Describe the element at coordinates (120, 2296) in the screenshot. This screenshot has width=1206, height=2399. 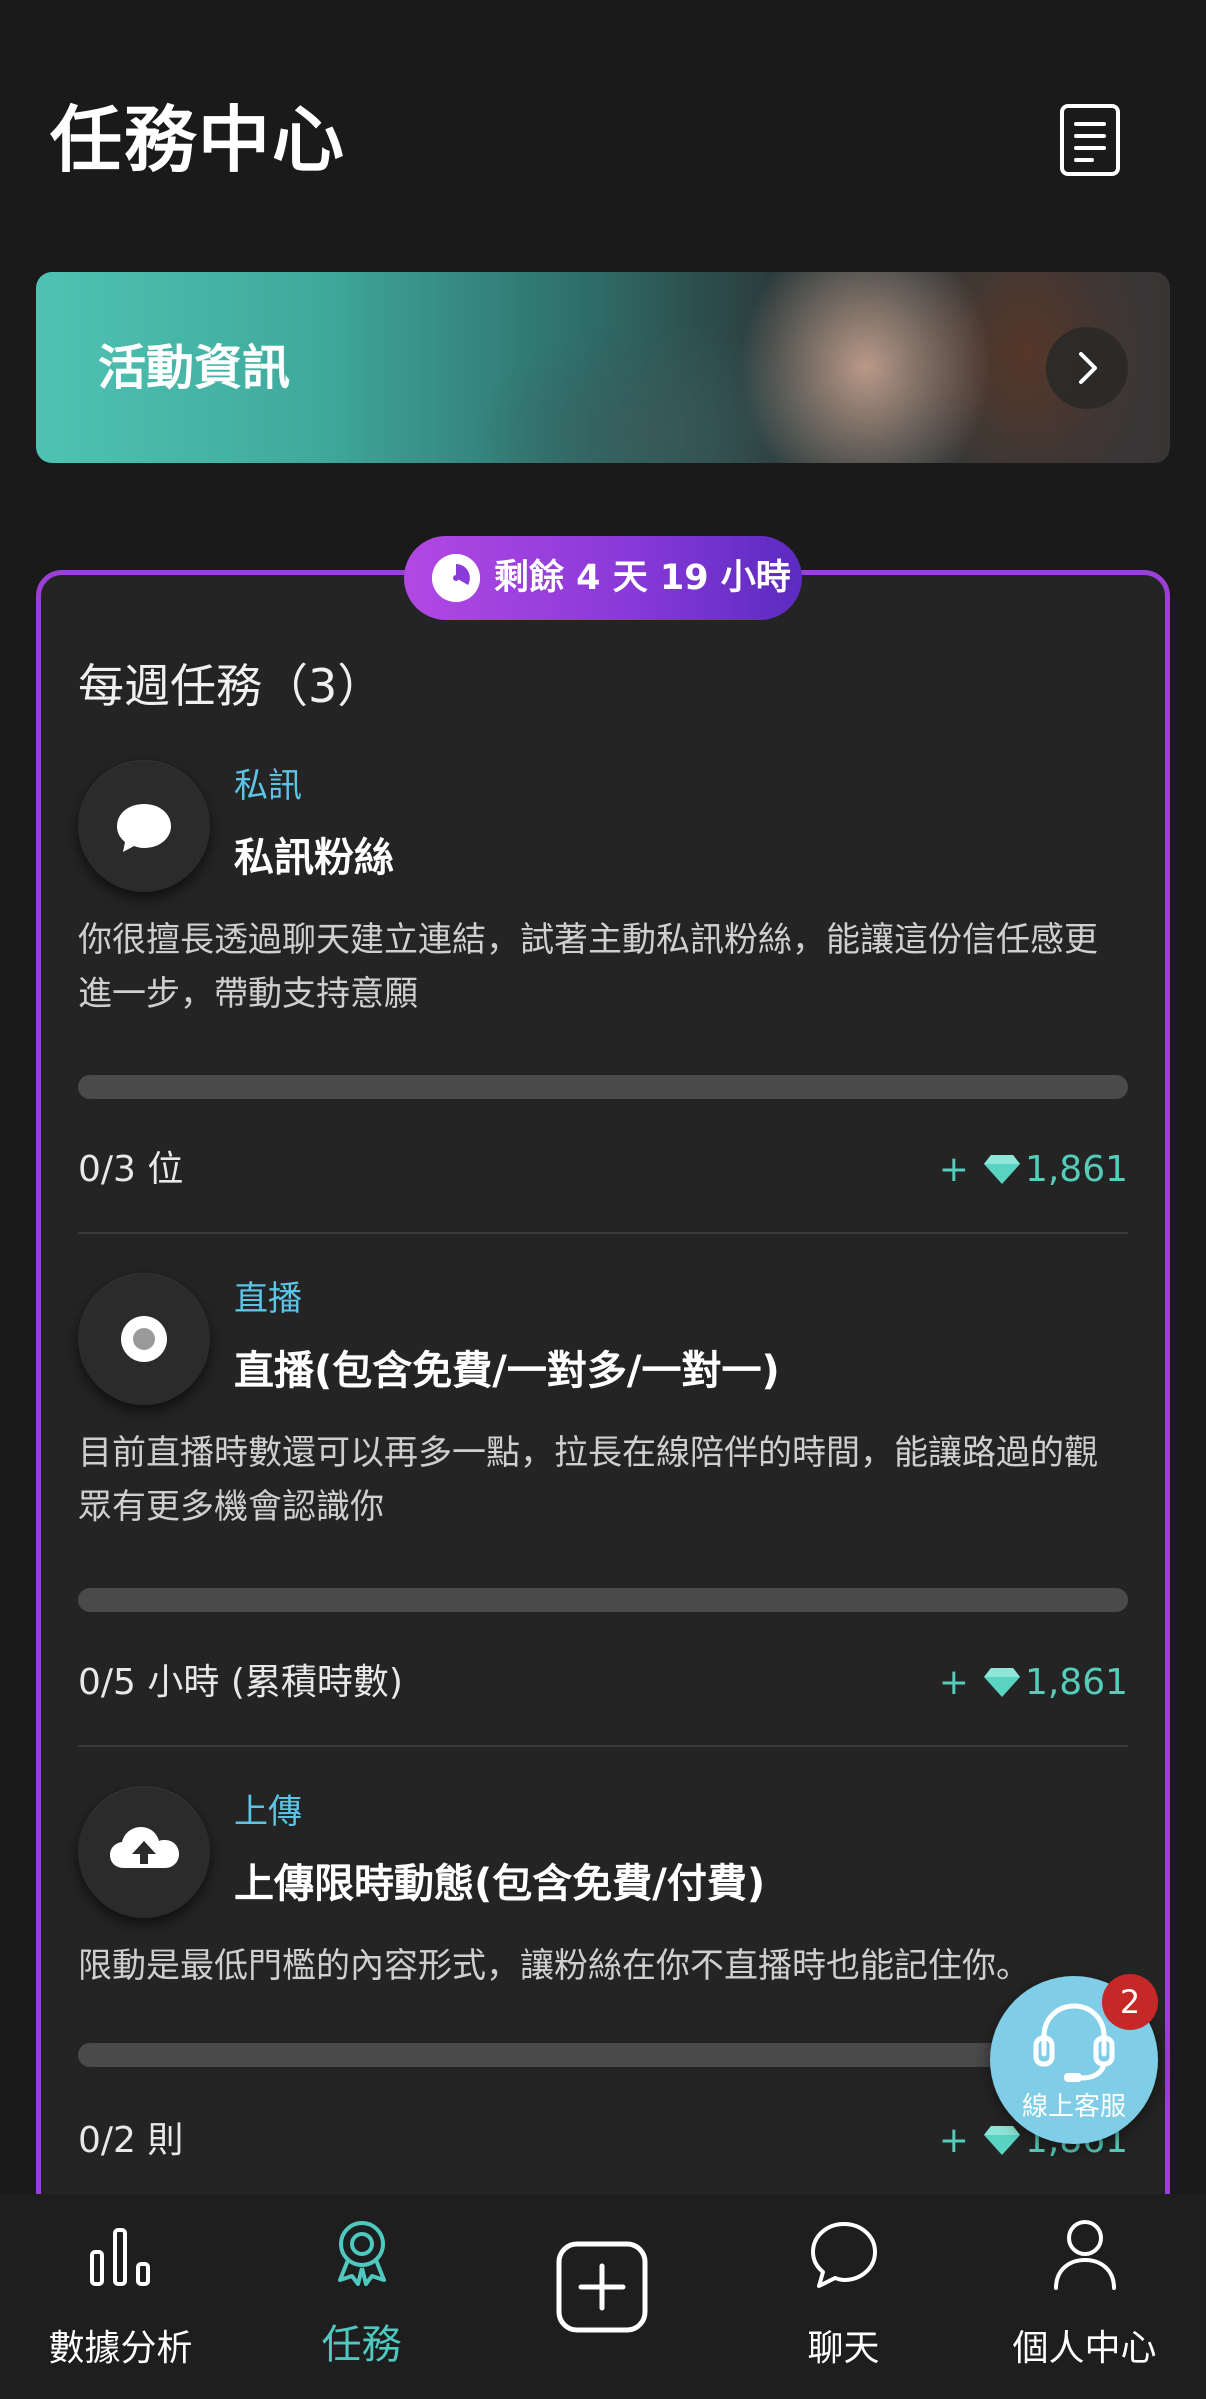
I see `nav-item-analytics: 數據分析` at that location.